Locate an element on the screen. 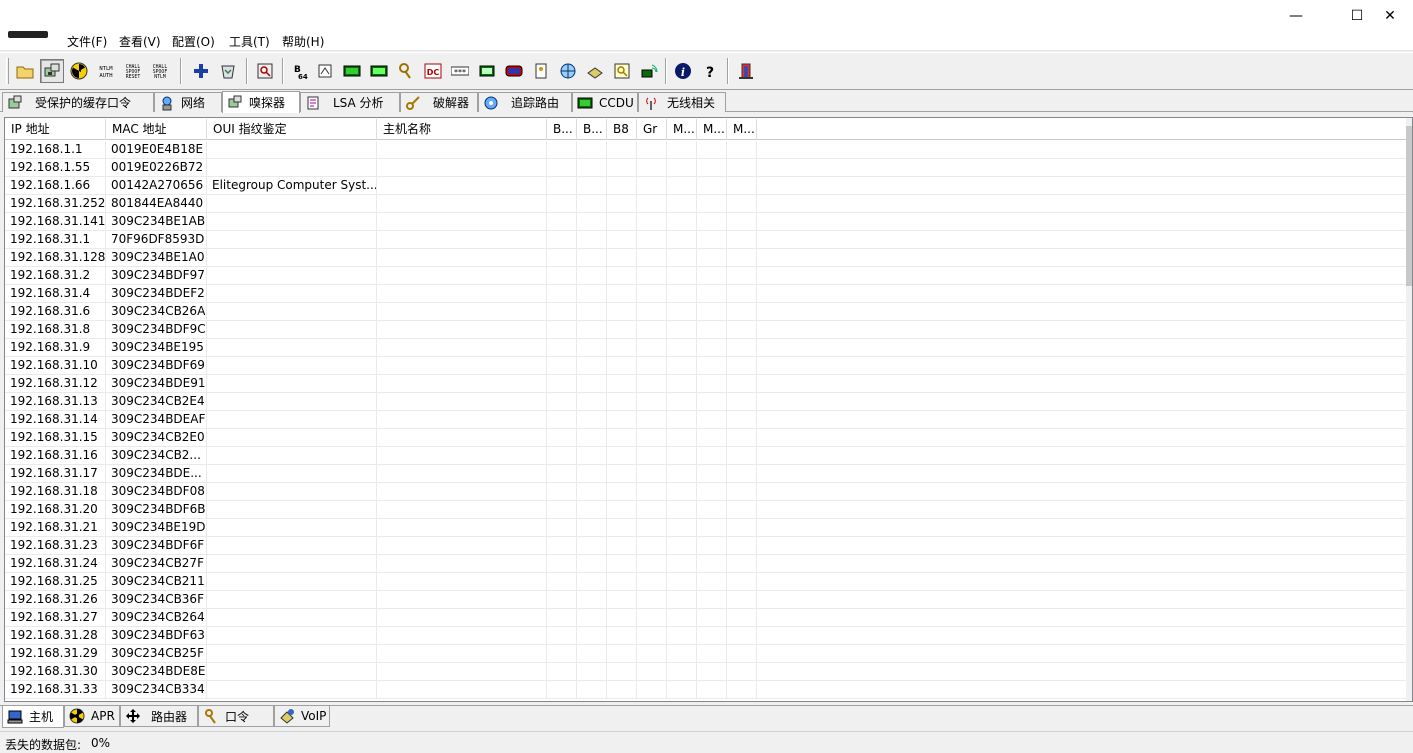 The image size is (1413, 753). tab-lsa-analysis: LSA 分析 is located at coordinates (350, 102).